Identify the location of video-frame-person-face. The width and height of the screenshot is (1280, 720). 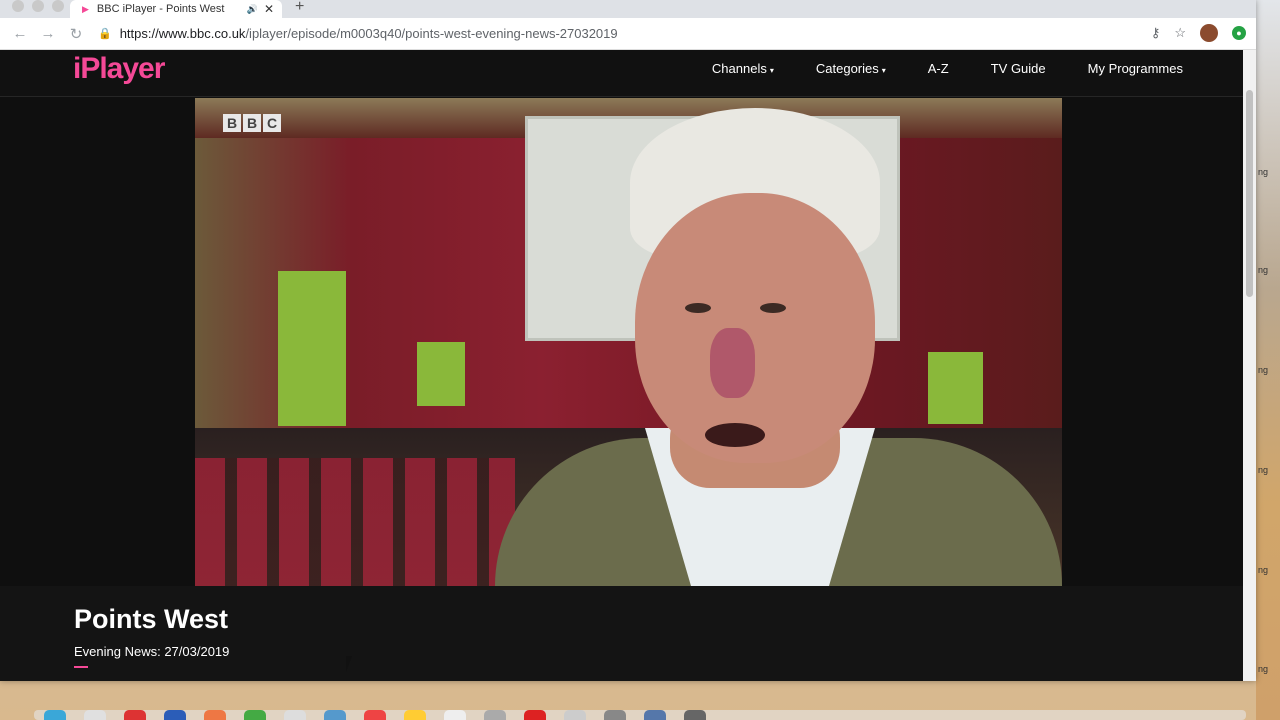
(755, 328).